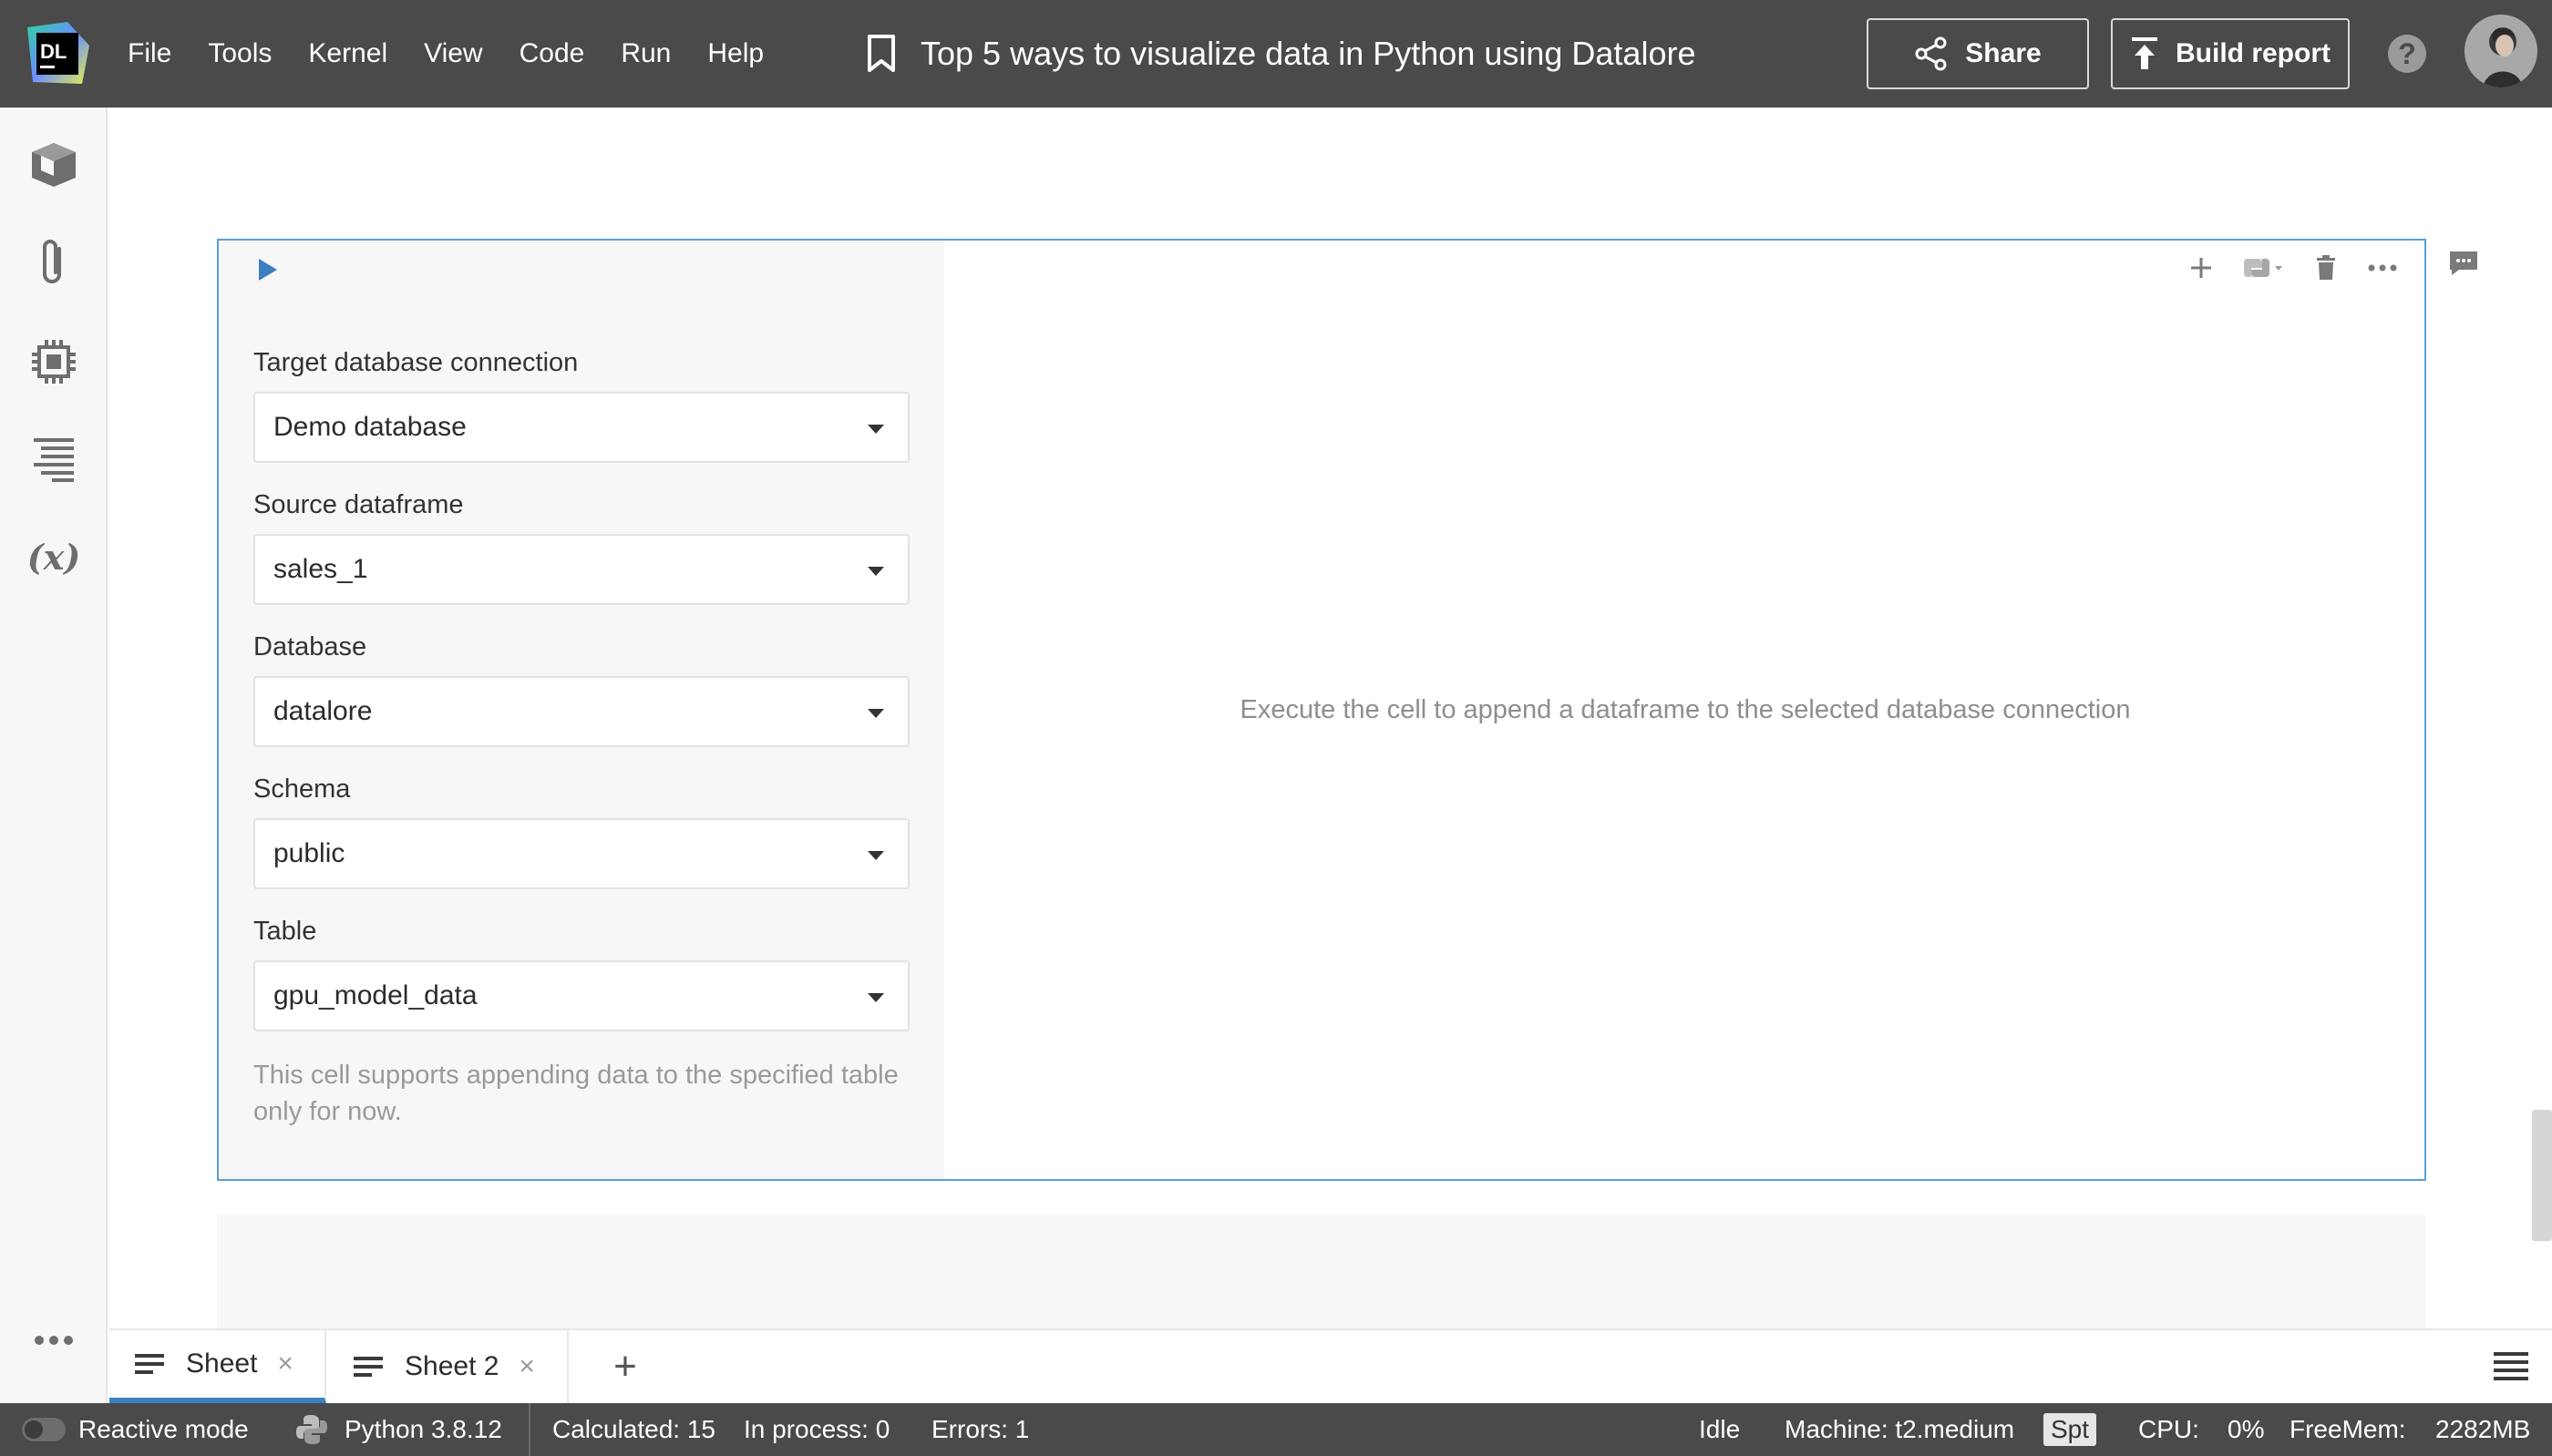  I want to click on source-dataframe-value: sales_1, so click(320, 569).